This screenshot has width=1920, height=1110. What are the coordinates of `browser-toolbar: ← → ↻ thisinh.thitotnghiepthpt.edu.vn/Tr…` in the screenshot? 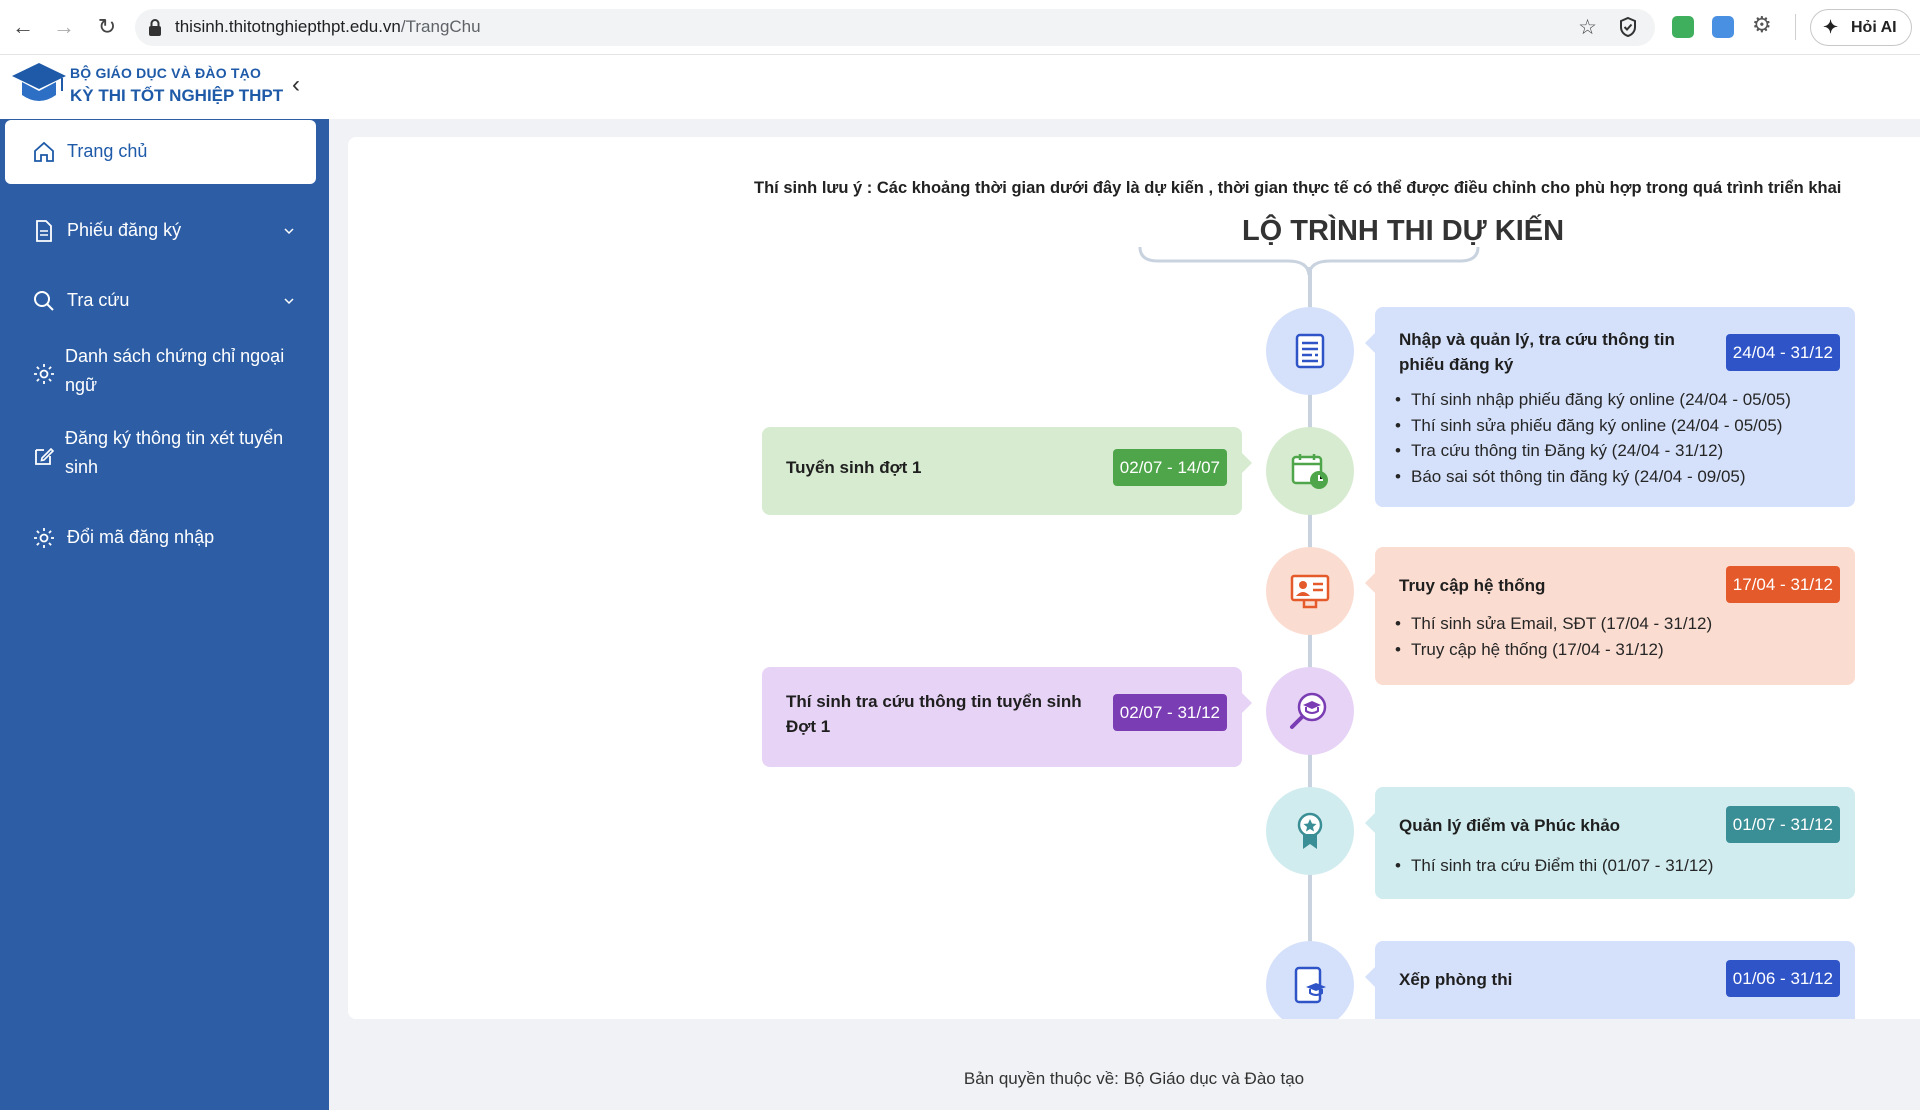 It's located at (960, 27).